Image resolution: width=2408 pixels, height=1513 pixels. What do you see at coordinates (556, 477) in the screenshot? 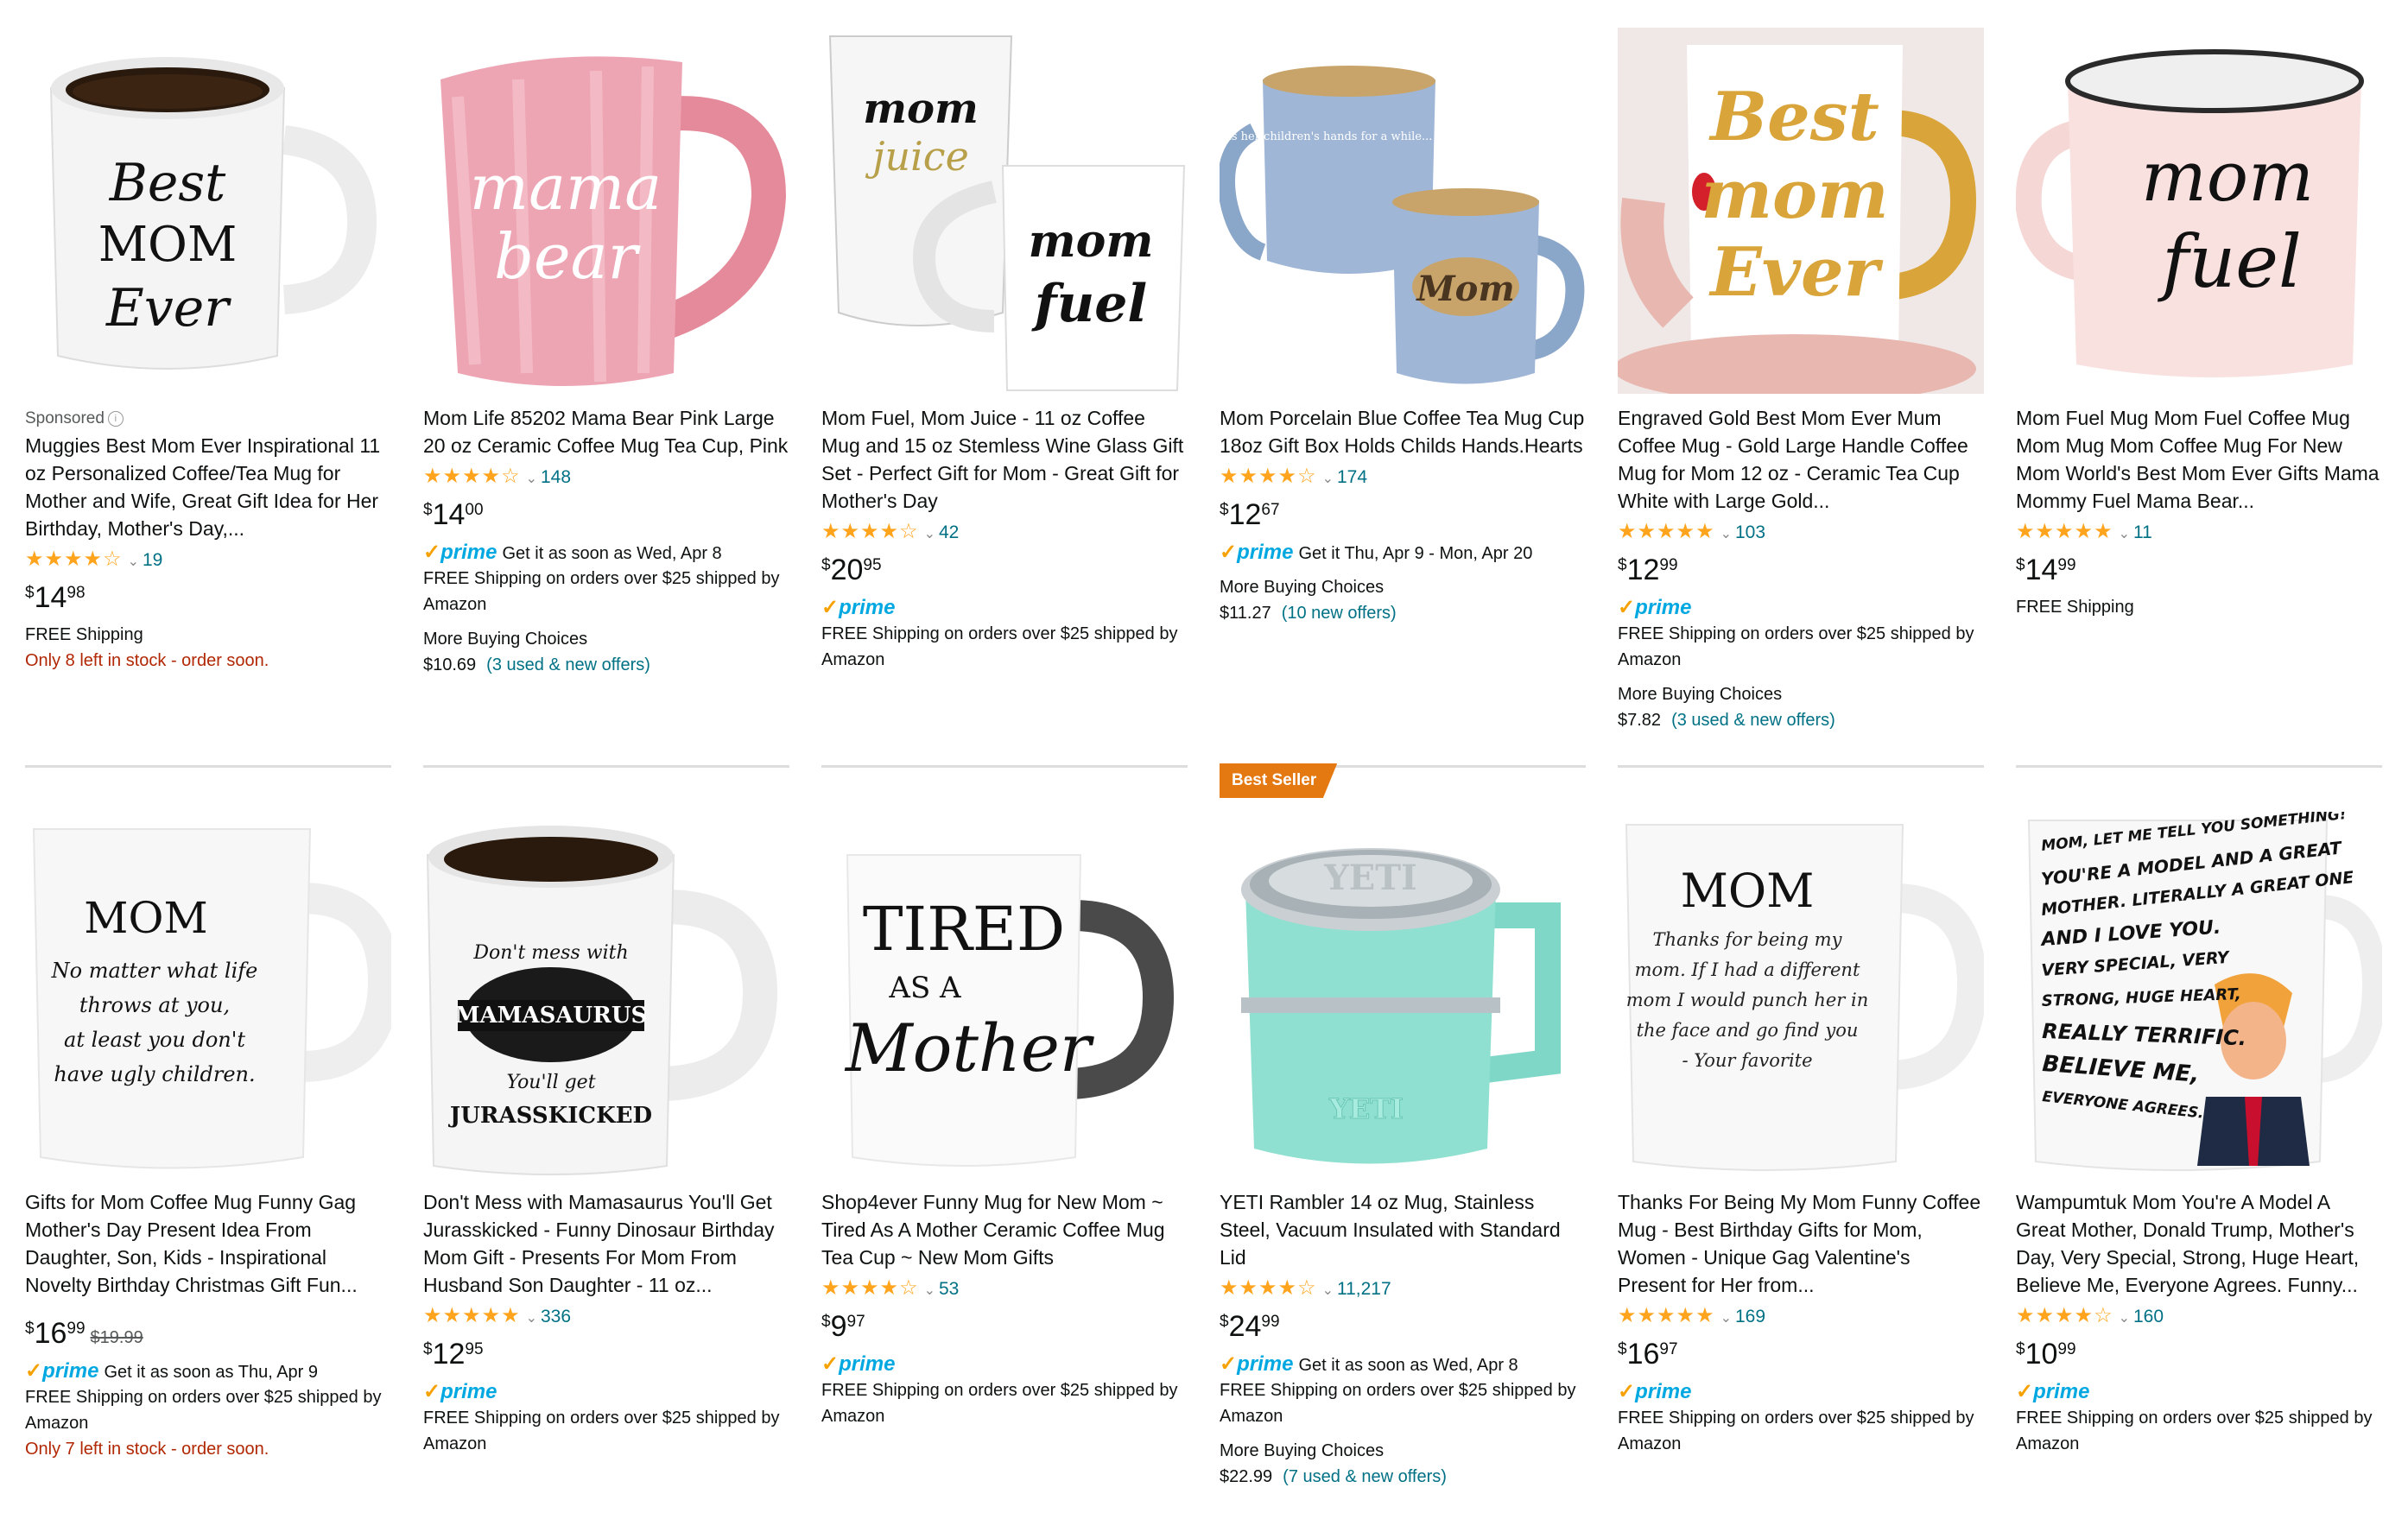
I see `rating-count: 148` at bounding box center [556, 477].